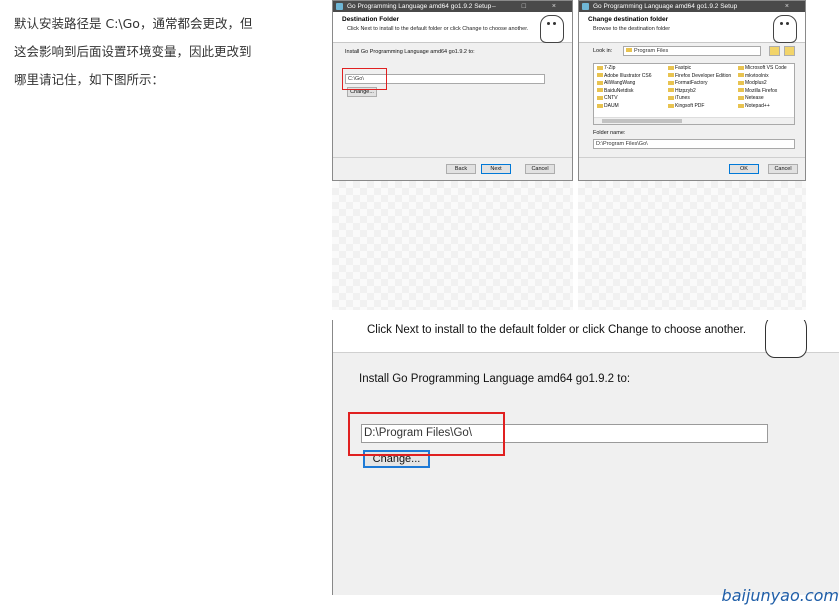 The height and width of the screenshot is (607, 839). What do you see at coordinates (629, 50) in the screenshot?
I see `folder-icon` at bounding box center [629, 50].